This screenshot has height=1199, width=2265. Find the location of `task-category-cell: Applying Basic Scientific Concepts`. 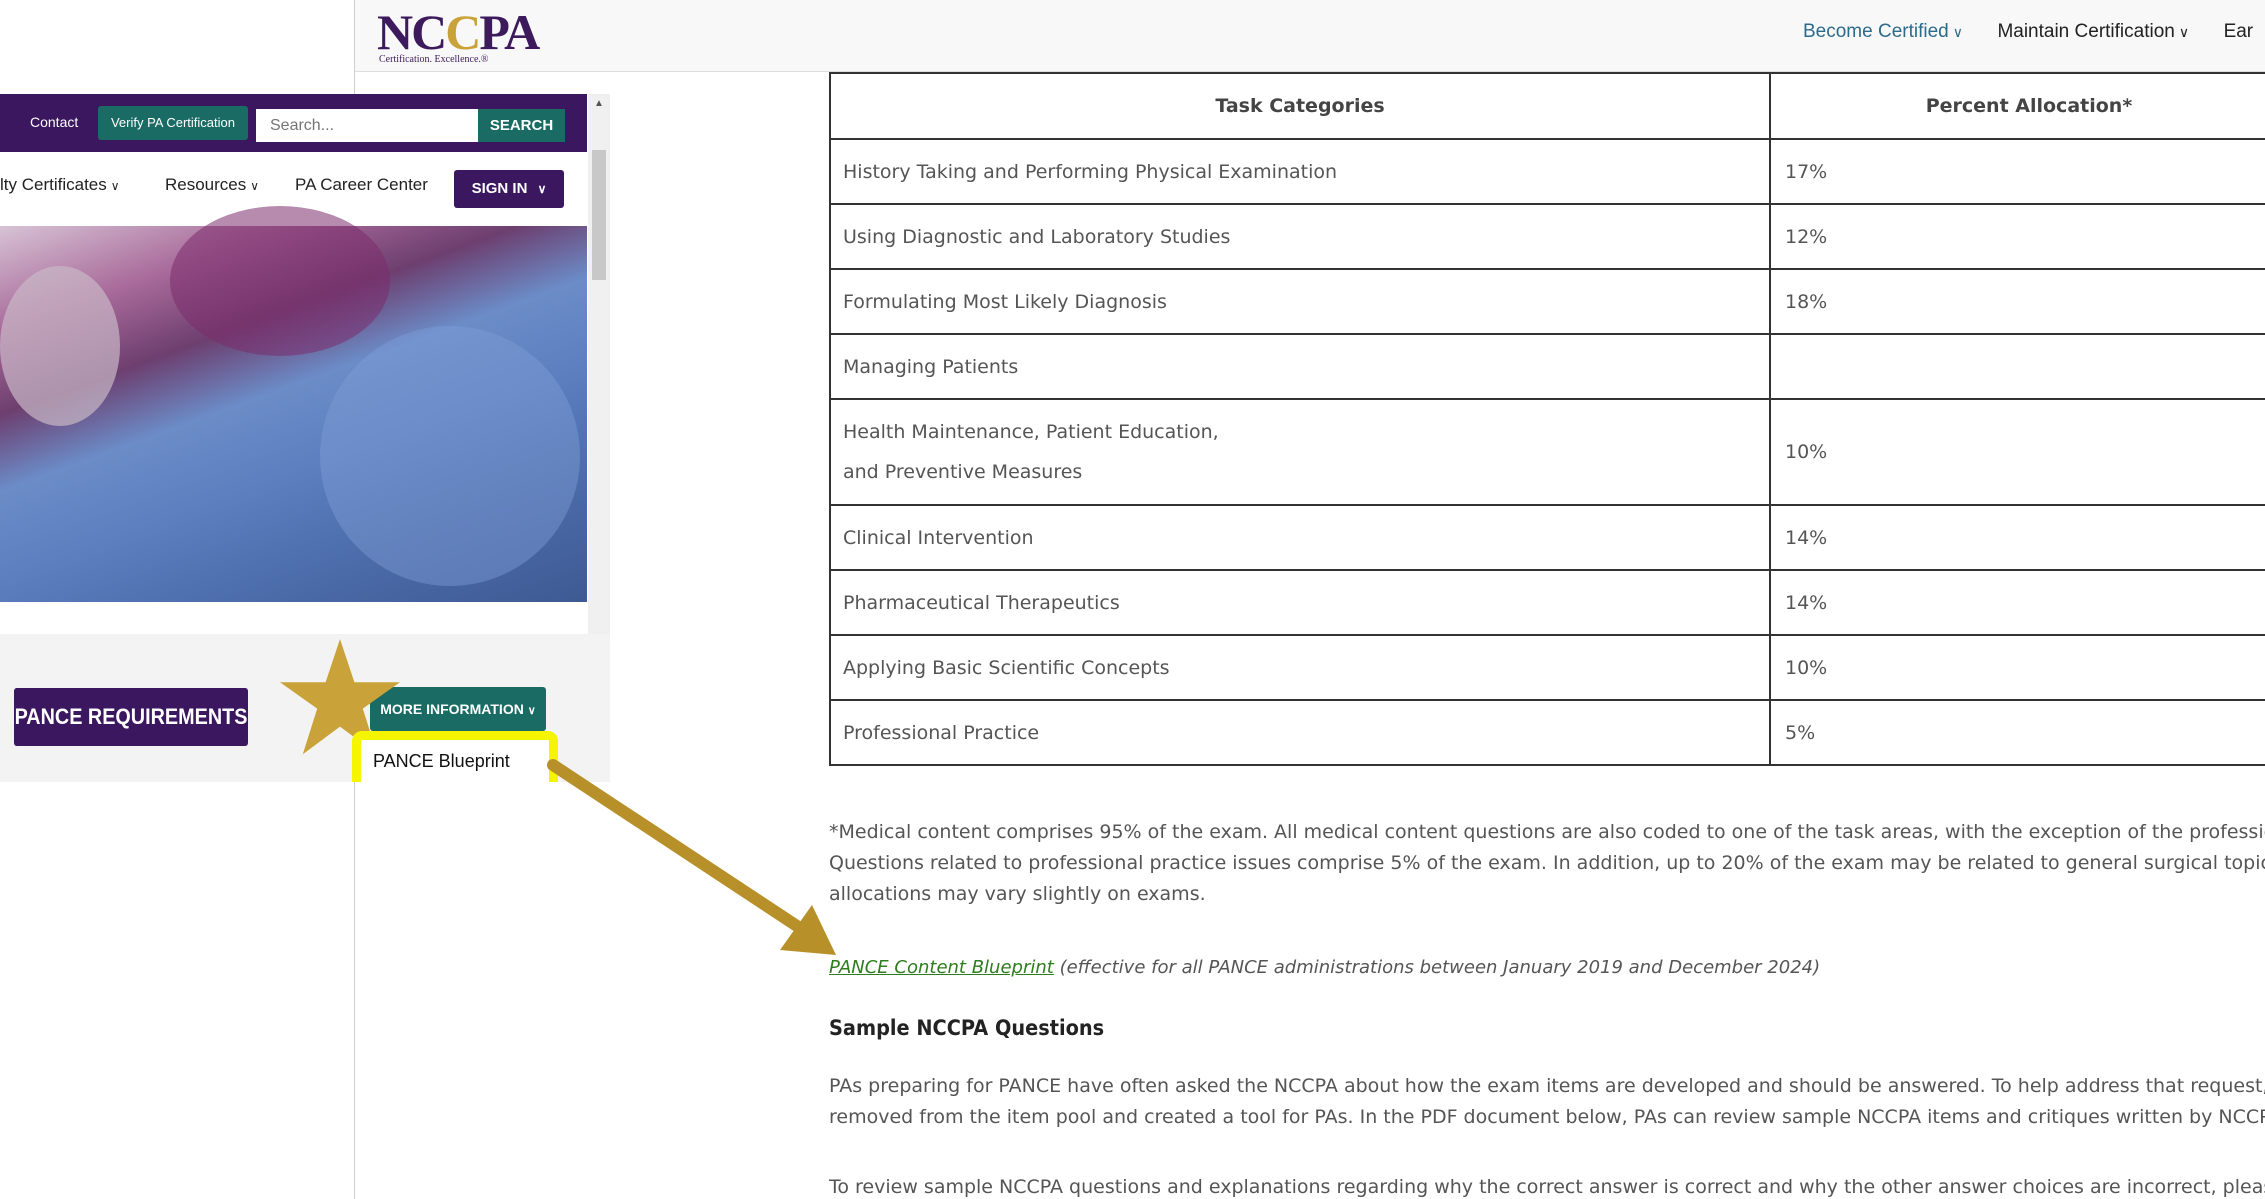

task-category-cell: Applying Basic Scientific Concepts is located at coordinates (1300, 667).